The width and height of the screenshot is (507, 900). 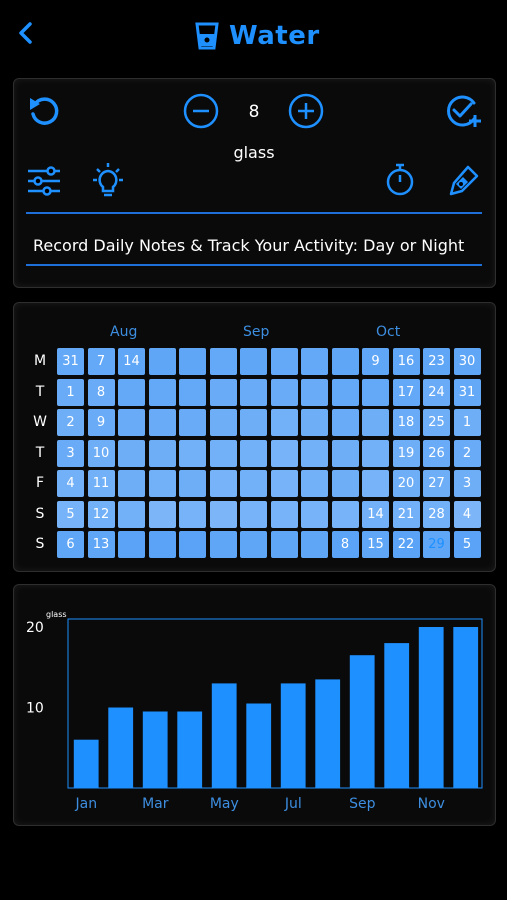 I want to click on settings-sliders-button, so click(x=44, y=183).